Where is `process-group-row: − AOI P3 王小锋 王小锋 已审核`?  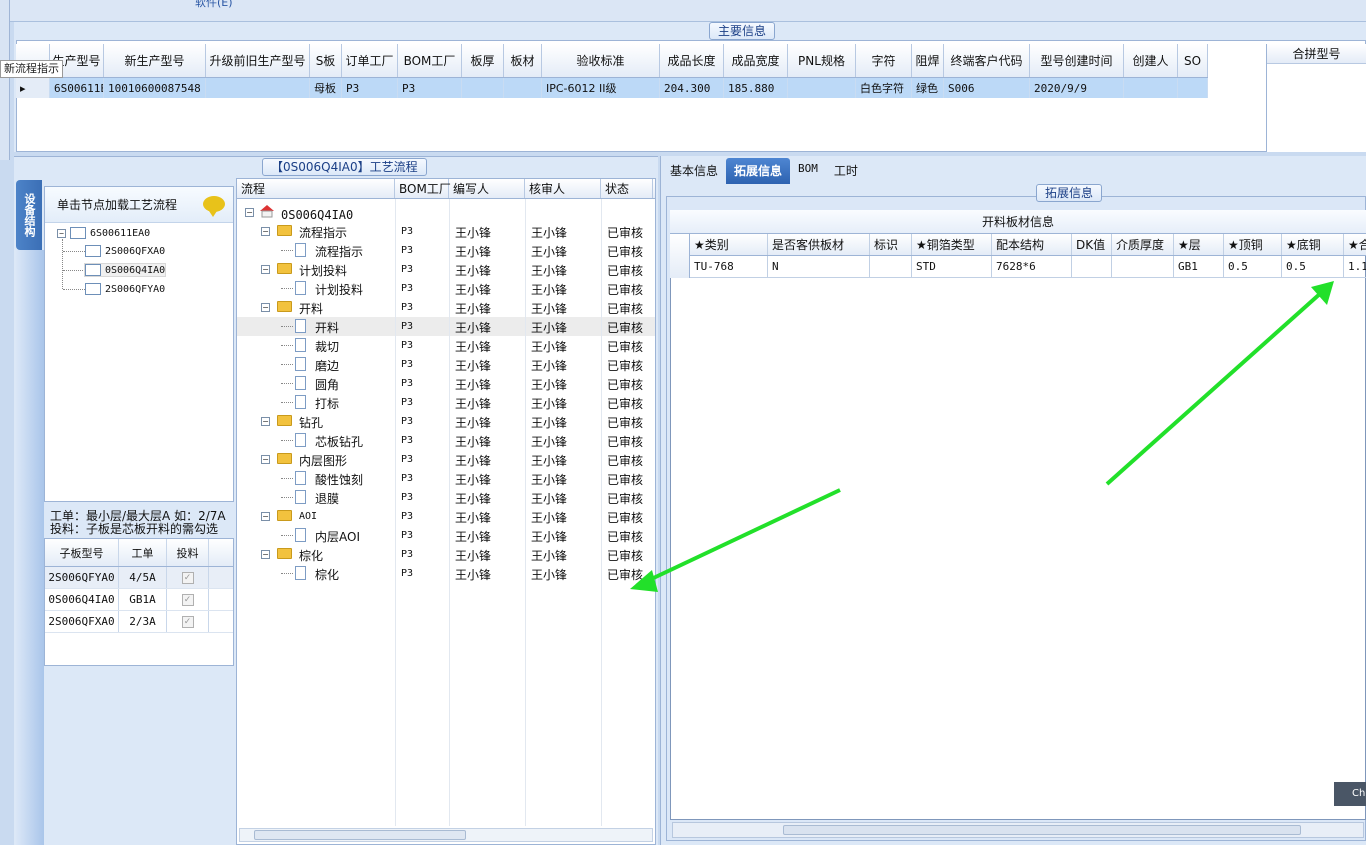
process-group-row: − AOI P3 王小锋 王小锋 已审核 is located at coordinates (446, 516).